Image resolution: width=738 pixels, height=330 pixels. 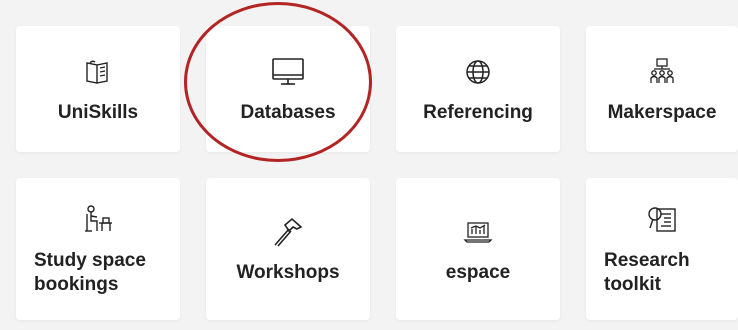 What do you see at coordinates (288, 72) in the screenshot?
I see `monitor-icon` at bounding box center [288, 72].